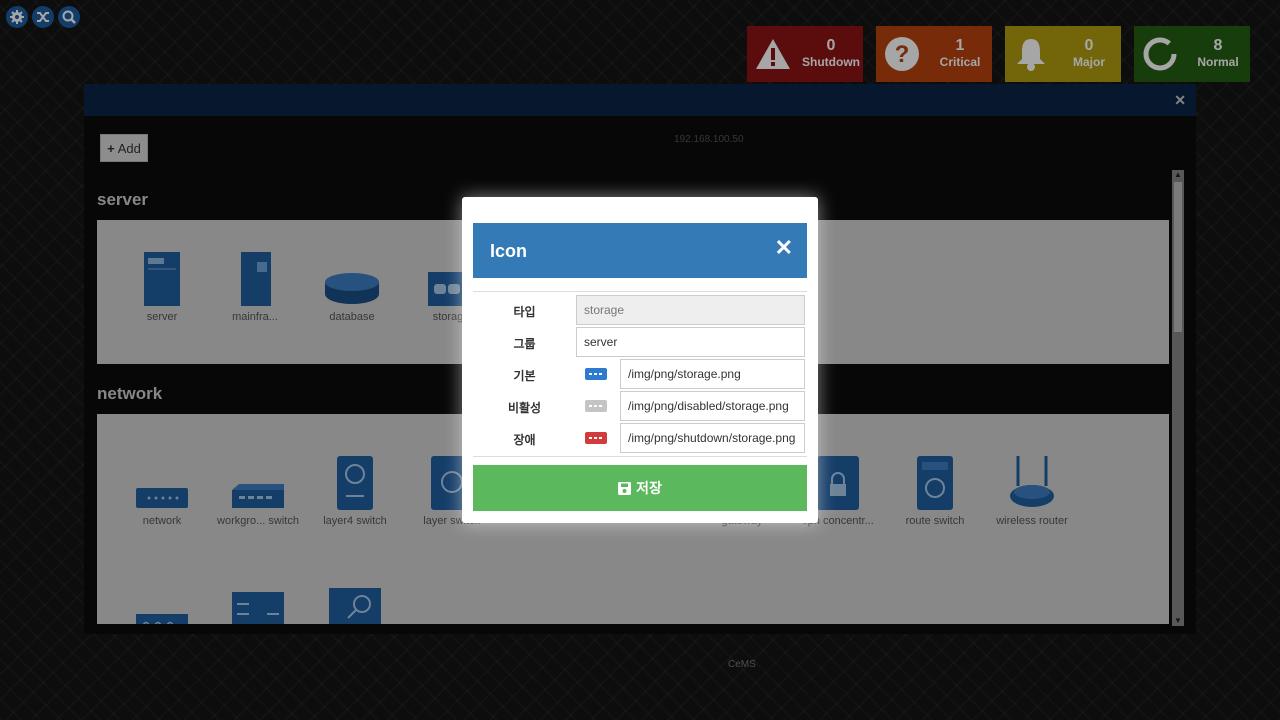  I want to click on form-row-fault: 장애 /img/png/shutdown/storage.png, so click(640, 438).